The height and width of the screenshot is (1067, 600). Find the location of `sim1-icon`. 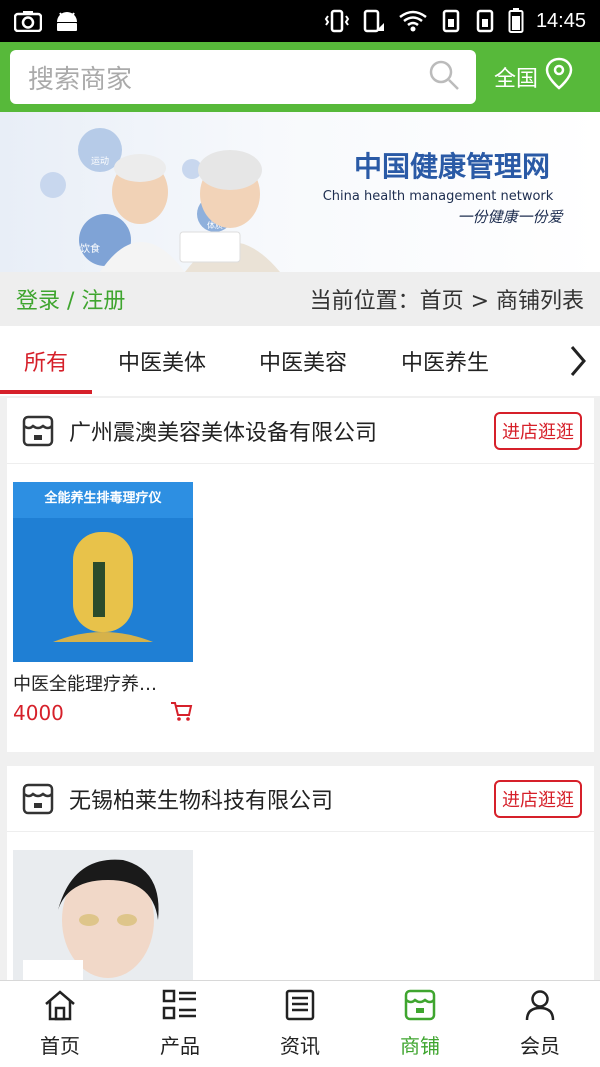

sim1-icon is located at coordinates (451, 21).